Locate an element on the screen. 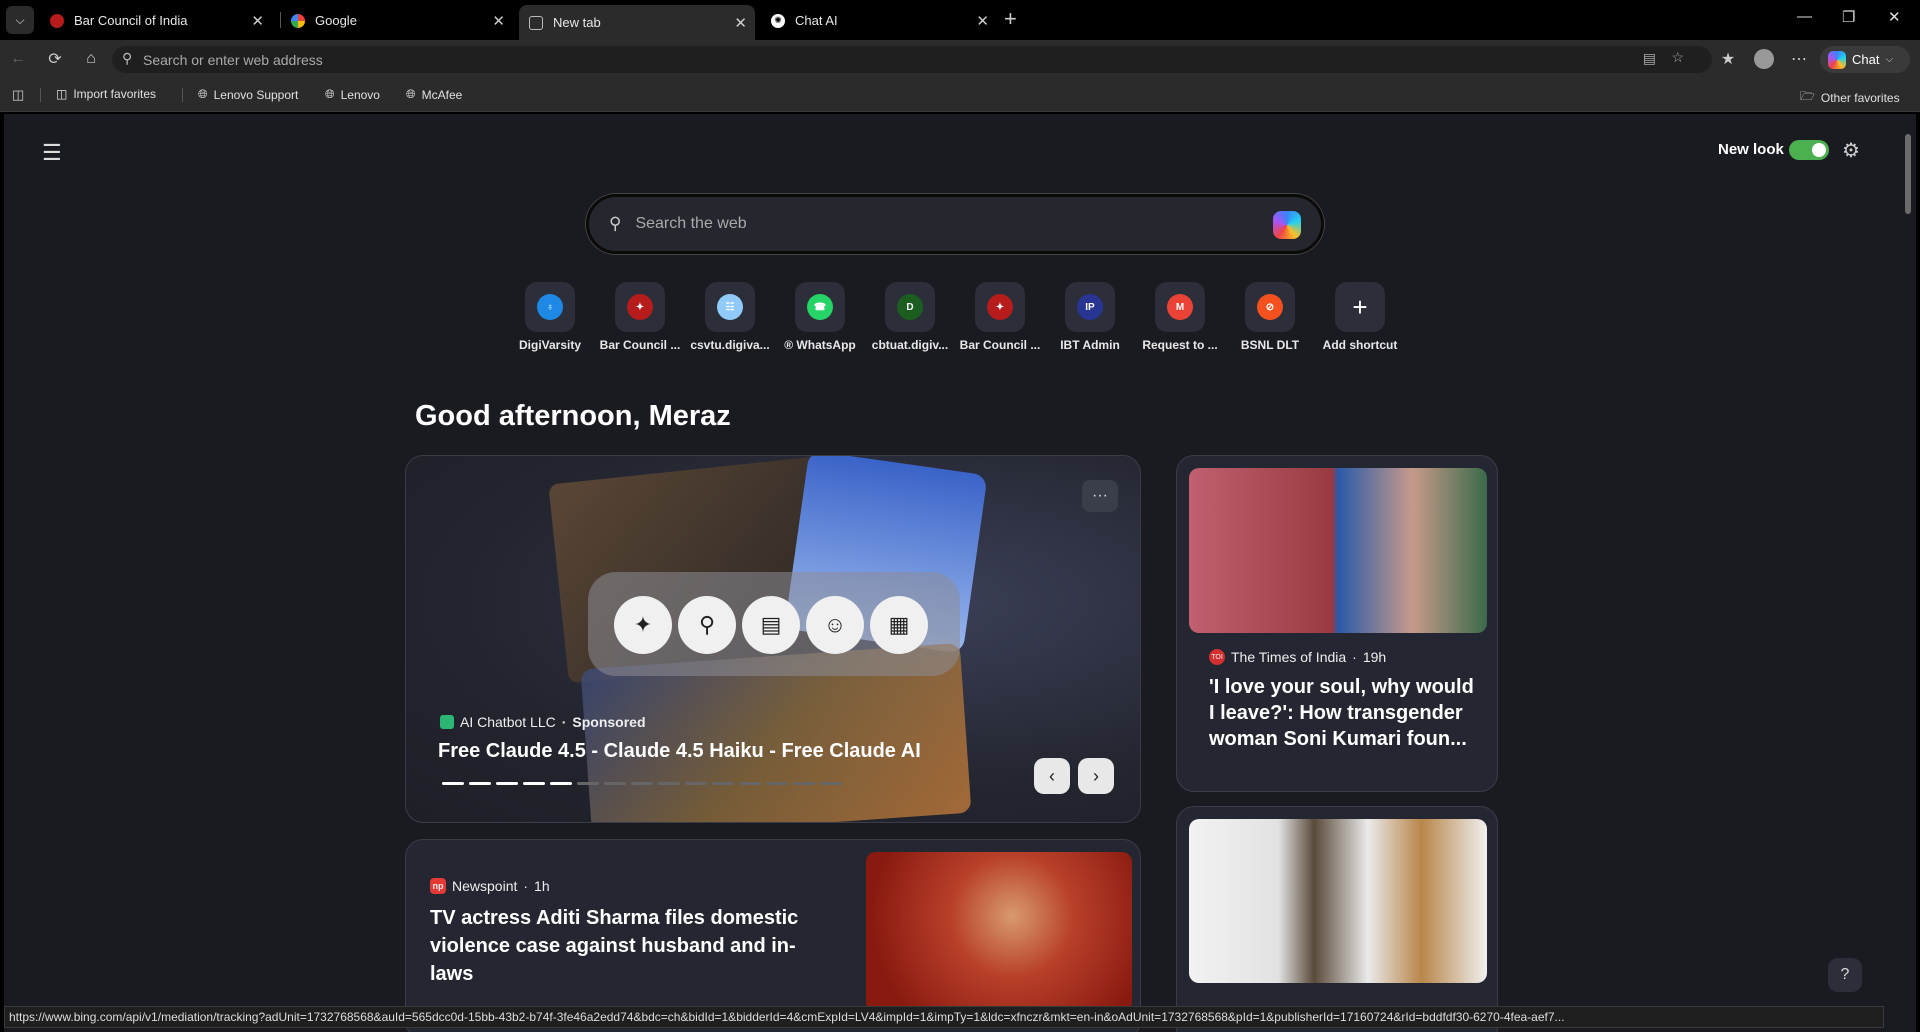  restore-button: ❐ is located at coordinates (1848, 17).